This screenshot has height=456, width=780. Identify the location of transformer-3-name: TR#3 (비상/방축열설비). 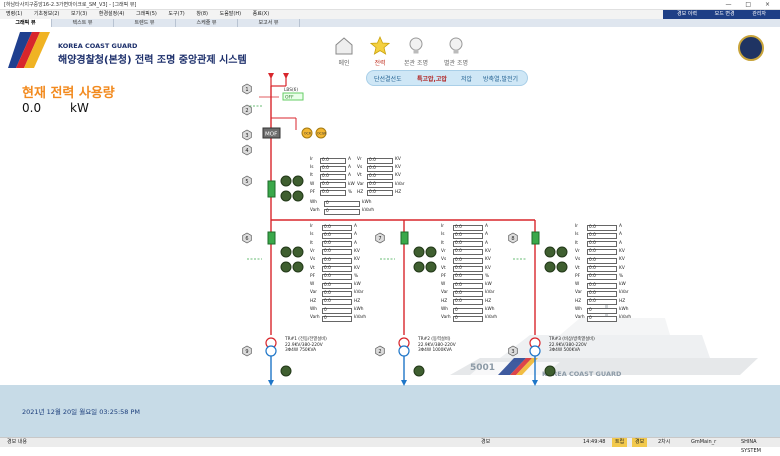
(572, 339).